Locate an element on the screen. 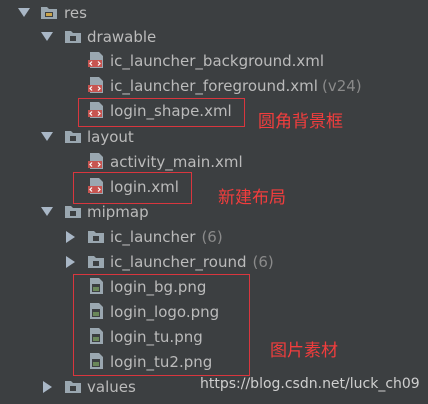 This screenshot has width=428, height=404. highlight-box-image-assets is located at coordinates (161, 325).